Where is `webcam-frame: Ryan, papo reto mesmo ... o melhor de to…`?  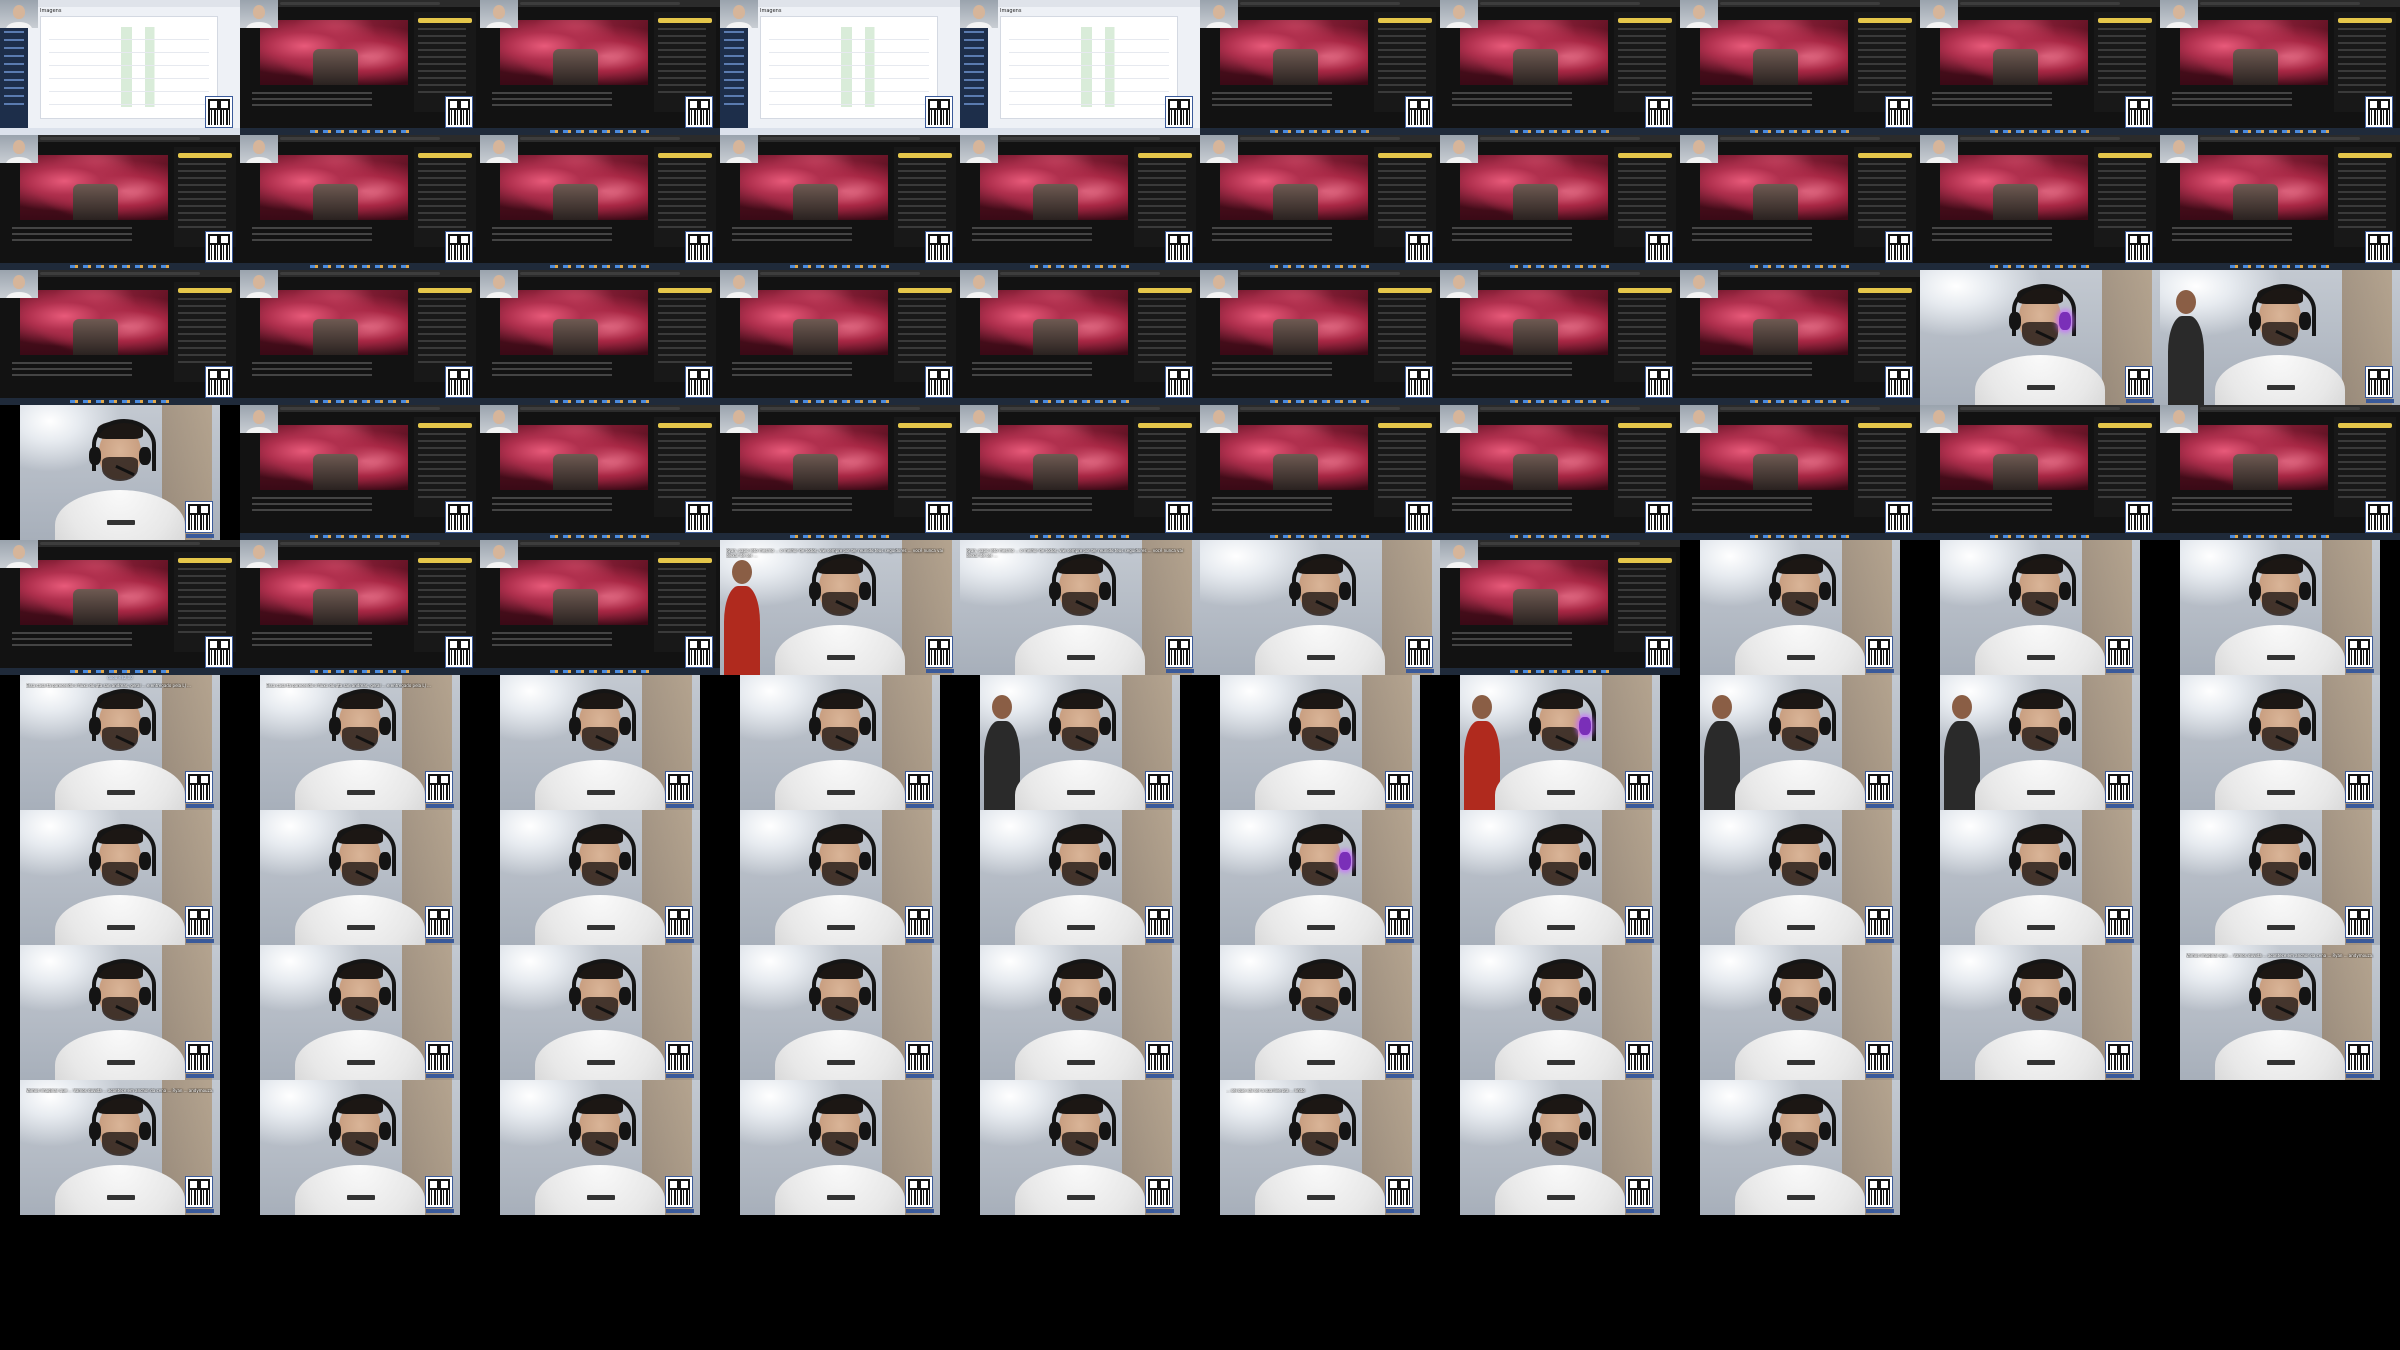
webcam-frame: Ryan, papo reto mesmo ... o melhor de to… is located at coordinates (1080, 607).